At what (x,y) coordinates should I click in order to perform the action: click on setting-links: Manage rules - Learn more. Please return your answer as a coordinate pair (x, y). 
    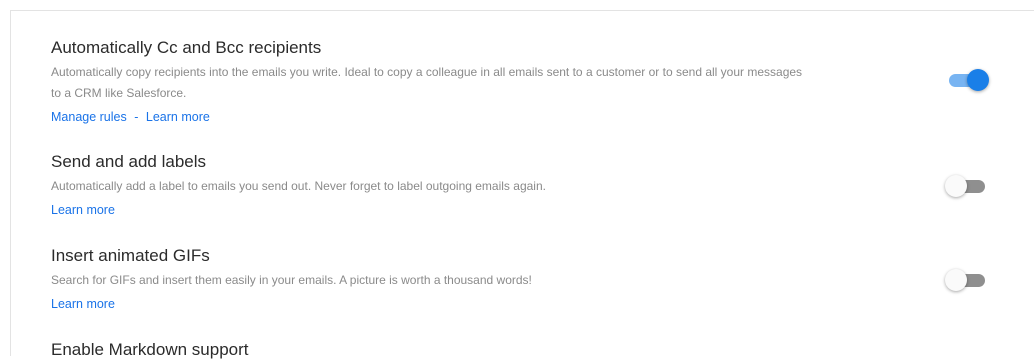
    Looking at the image, I should click on (531, 117).